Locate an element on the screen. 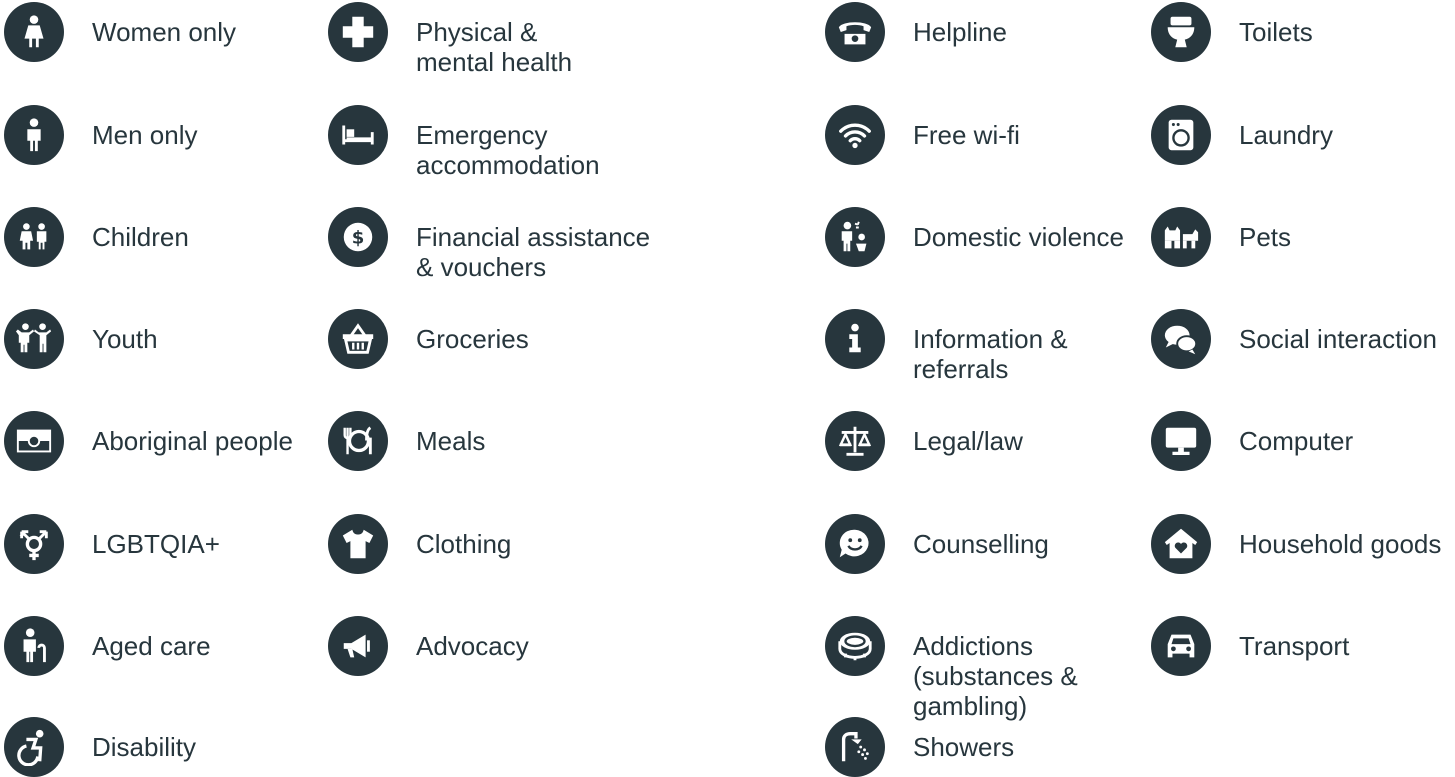 This screenshot has width=1455, height=777. label-line: Disability is located at coordinates (144, 747).